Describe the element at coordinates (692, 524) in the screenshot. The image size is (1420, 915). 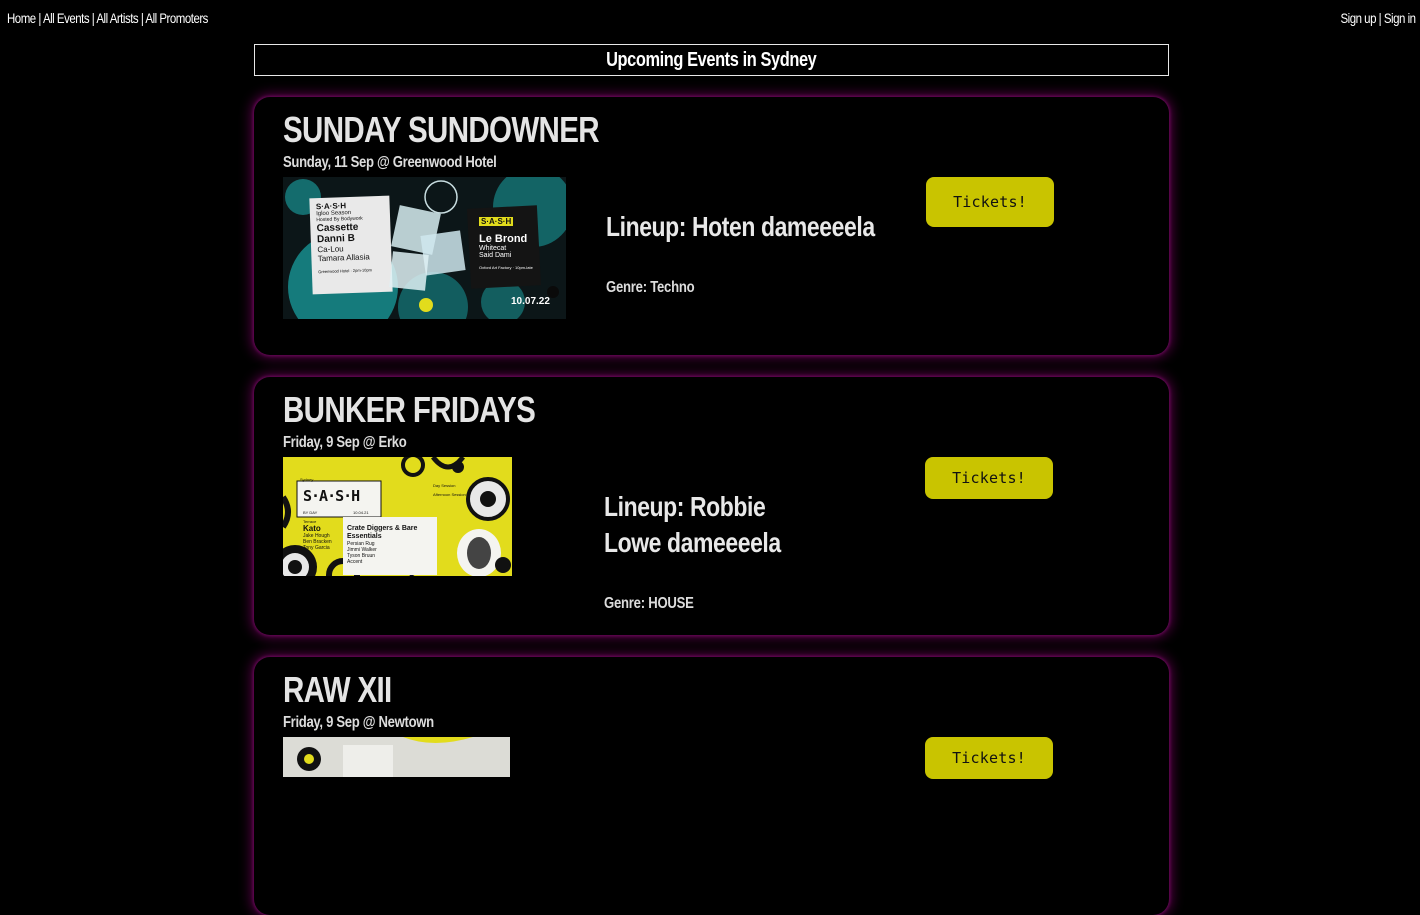
I see `event-lineup: Lineup: Robbie Lowe dameeeela` at that location.